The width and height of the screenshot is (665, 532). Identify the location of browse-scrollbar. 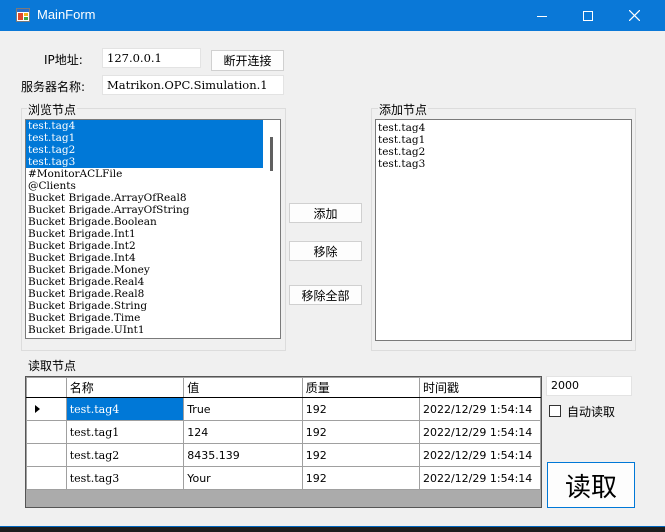
(271, 229).